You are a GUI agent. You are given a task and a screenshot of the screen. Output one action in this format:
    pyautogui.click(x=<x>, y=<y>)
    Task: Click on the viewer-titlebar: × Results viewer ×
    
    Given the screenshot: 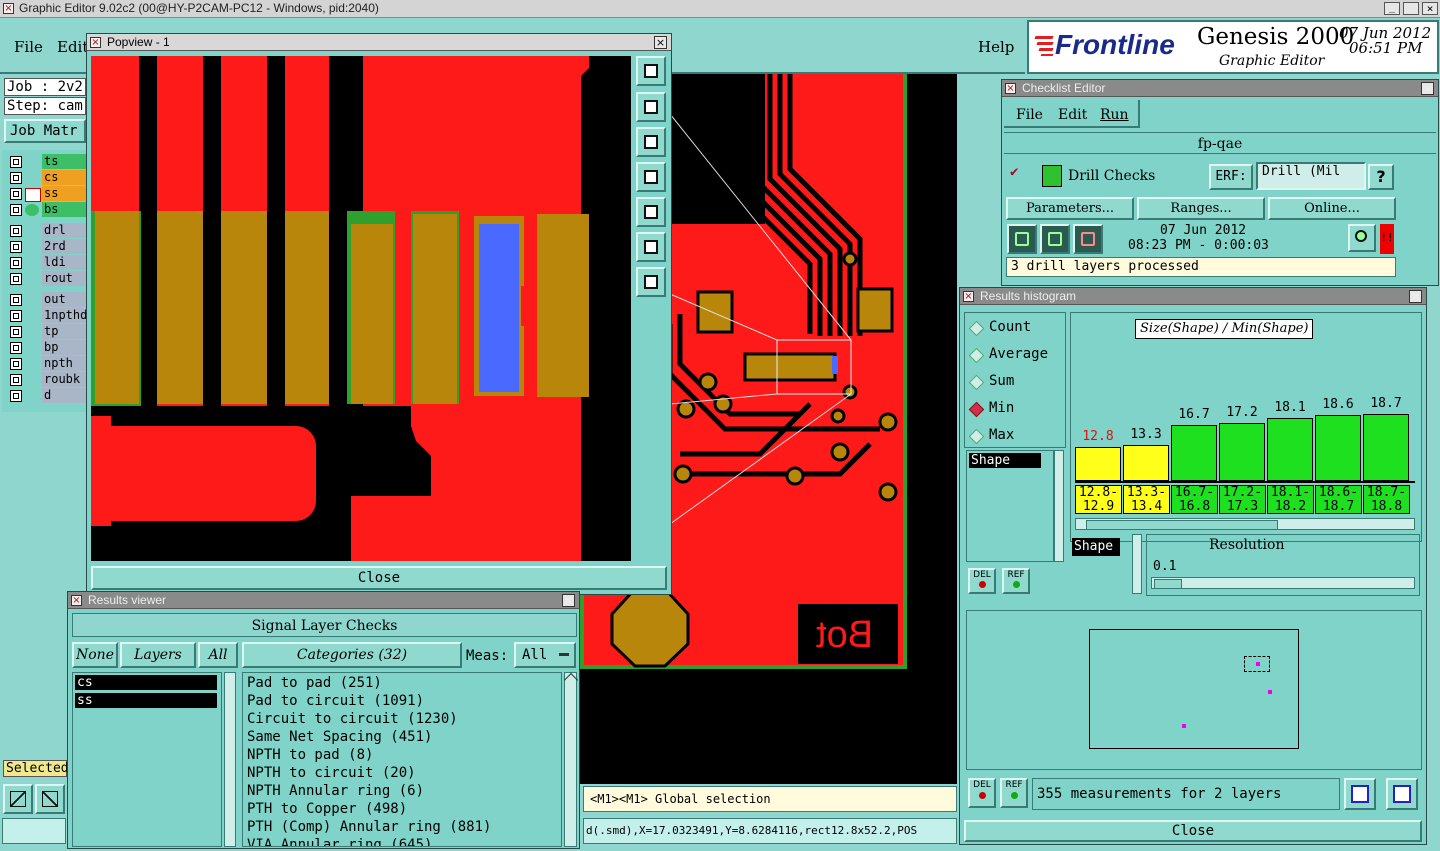 What is the action you would take?
    pyautogui.click(x=323, y=600)
    